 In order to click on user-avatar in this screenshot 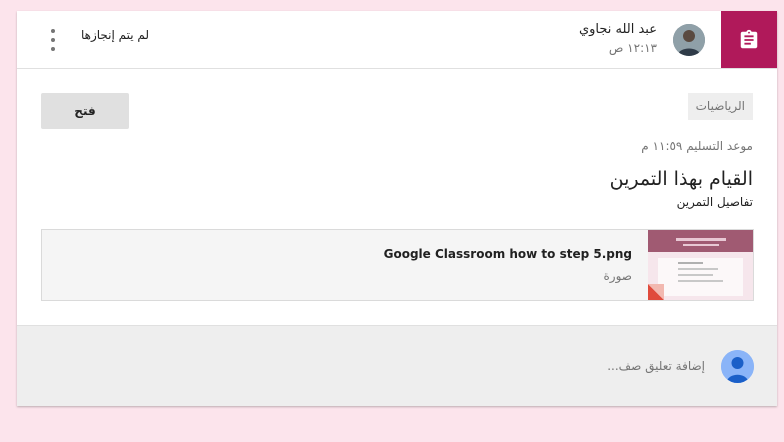, I will do `click(737, 366)`.